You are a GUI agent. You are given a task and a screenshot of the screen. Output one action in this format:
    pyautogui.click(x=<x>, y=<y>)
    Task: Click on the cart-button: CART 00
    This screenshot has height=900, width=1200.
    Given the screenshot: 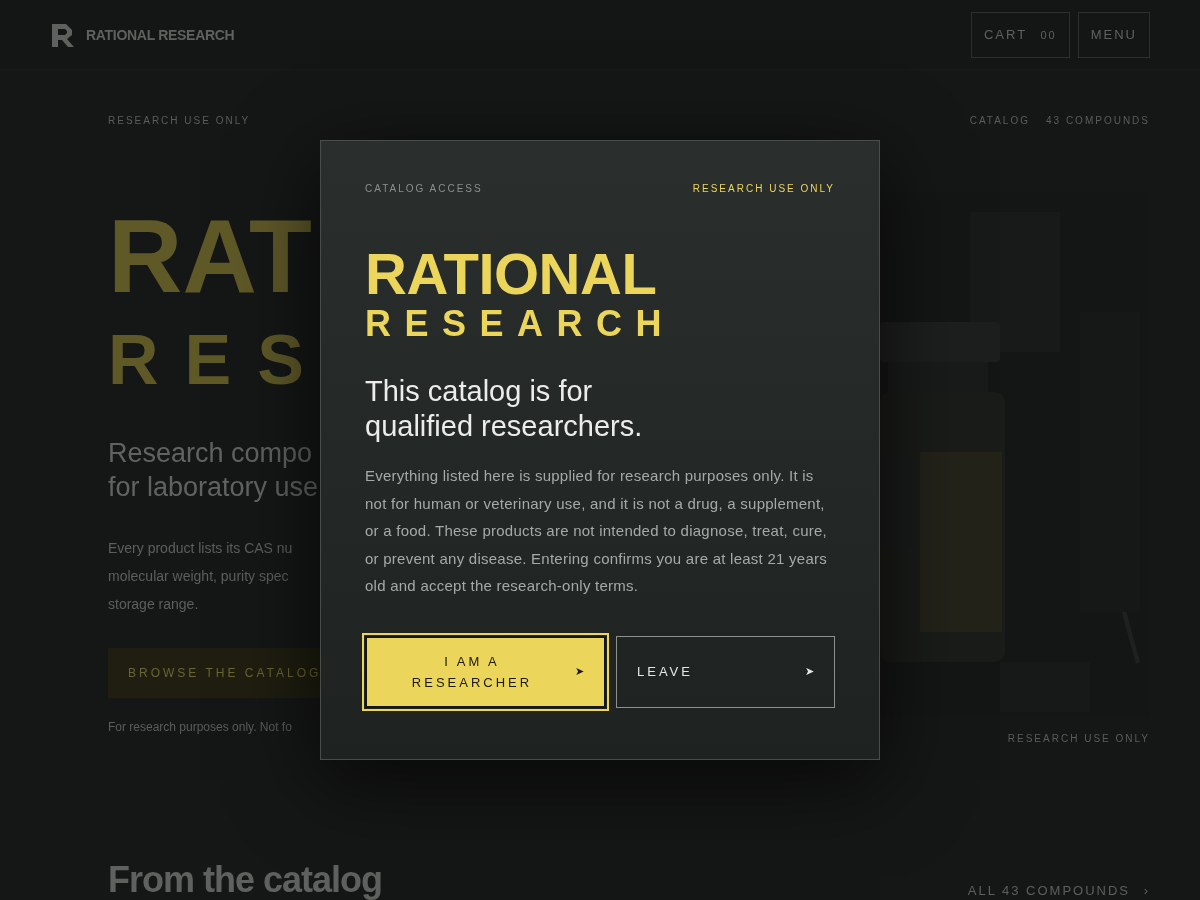 What is the action you would take?
    pyautogui.click(x=1020, y=34)
    